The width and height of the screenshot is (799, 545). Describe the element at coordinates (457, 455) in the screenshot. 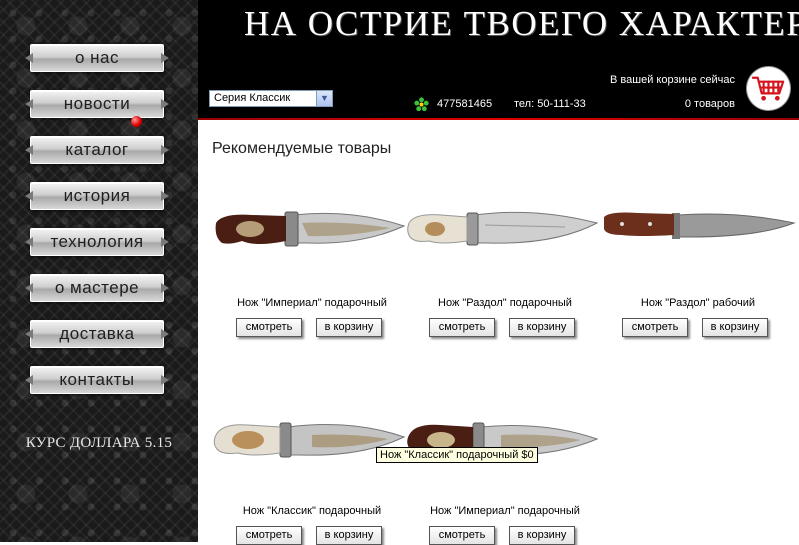

I see `product-tooltip: Нож "Классик" подарочный $0` at that location.